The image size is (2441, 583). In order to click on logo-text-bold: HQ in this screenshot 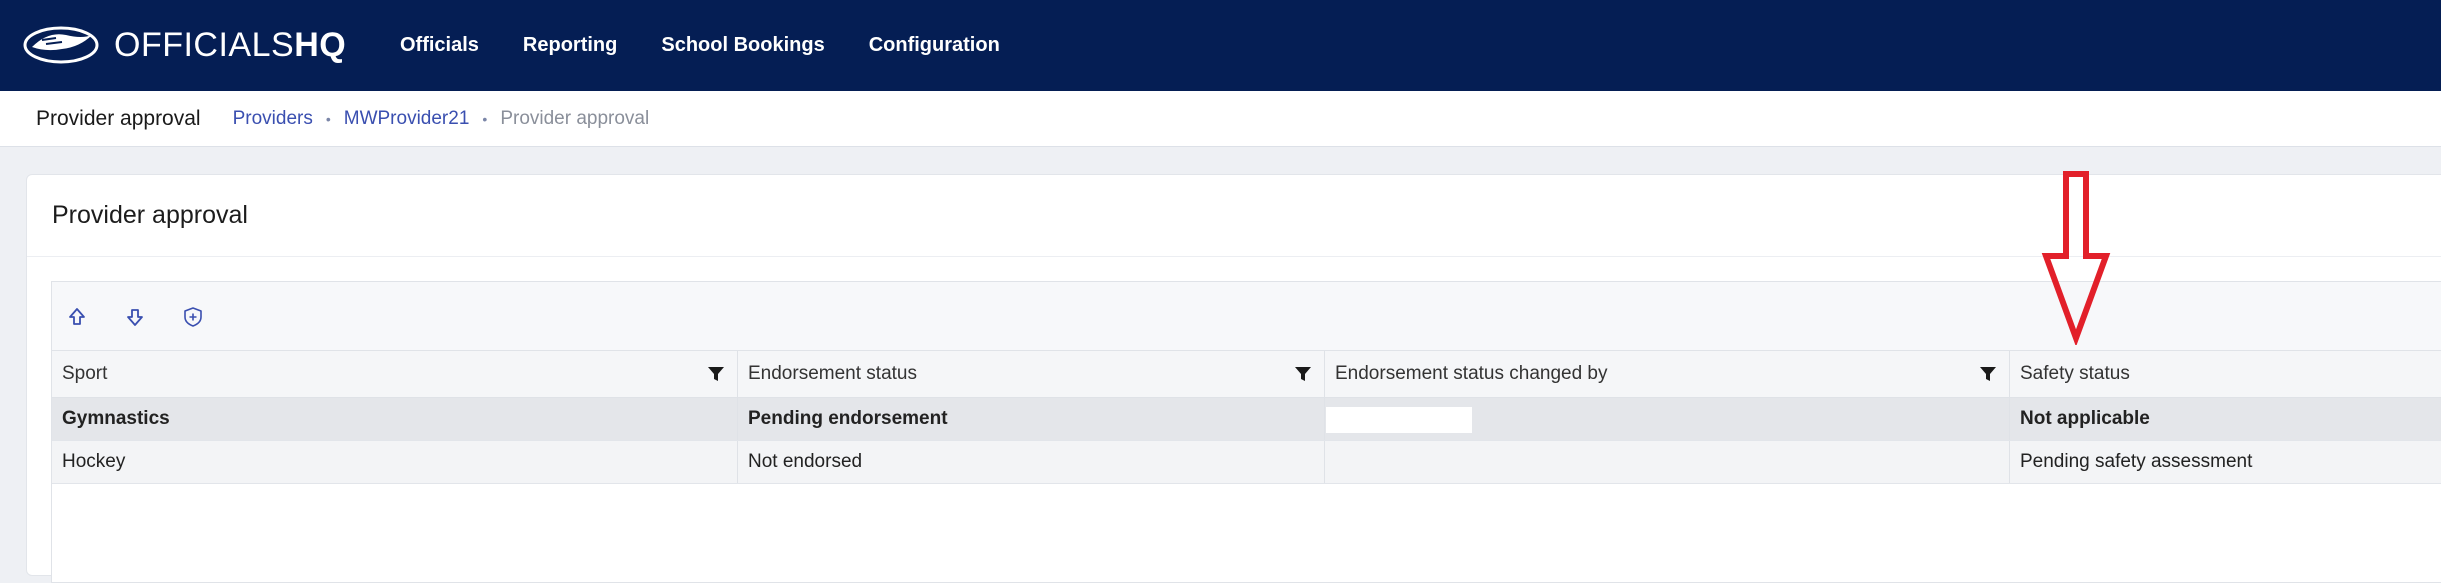, I will do `click(320, 44)`.